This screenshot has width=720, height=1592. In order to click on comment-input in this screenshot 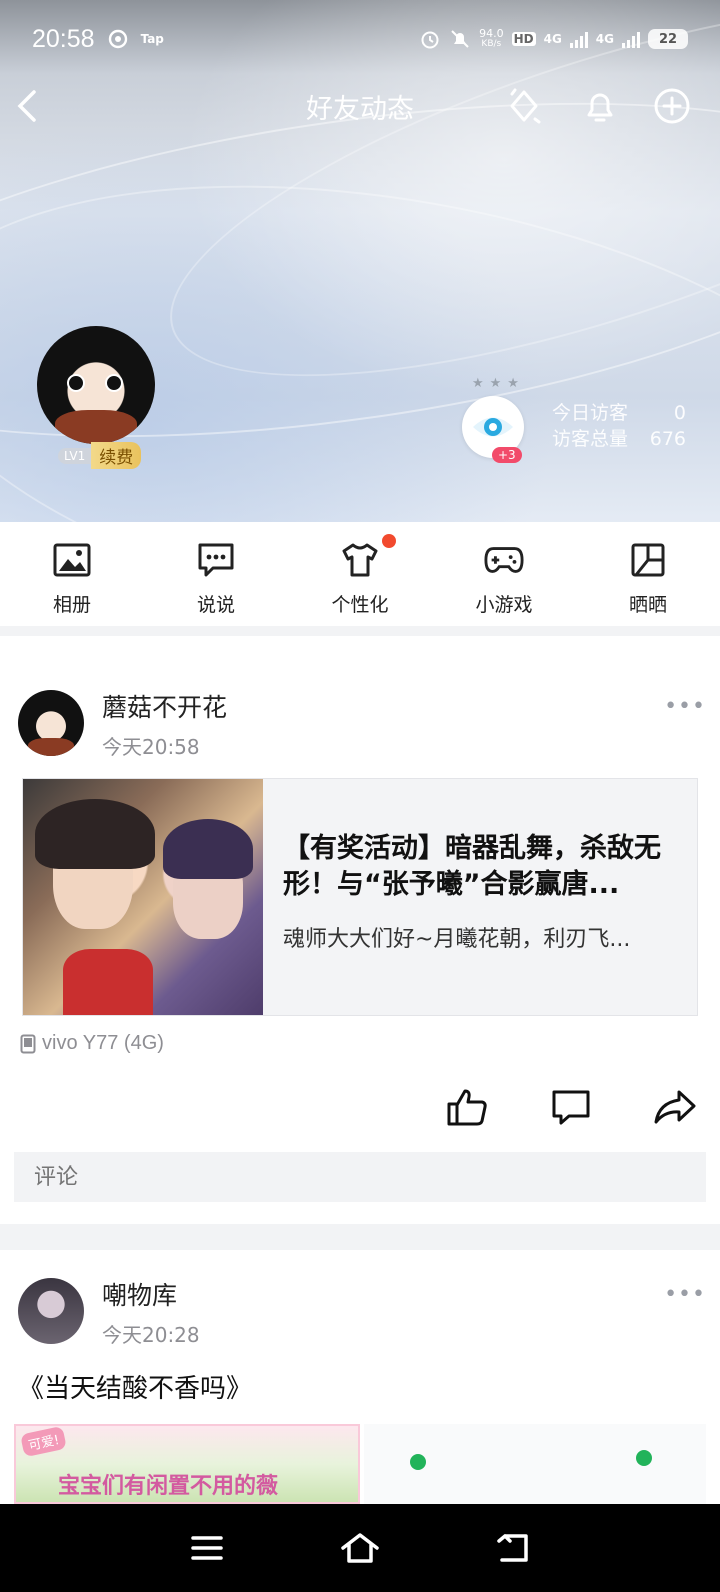, I will do `click(360, 1177)`.